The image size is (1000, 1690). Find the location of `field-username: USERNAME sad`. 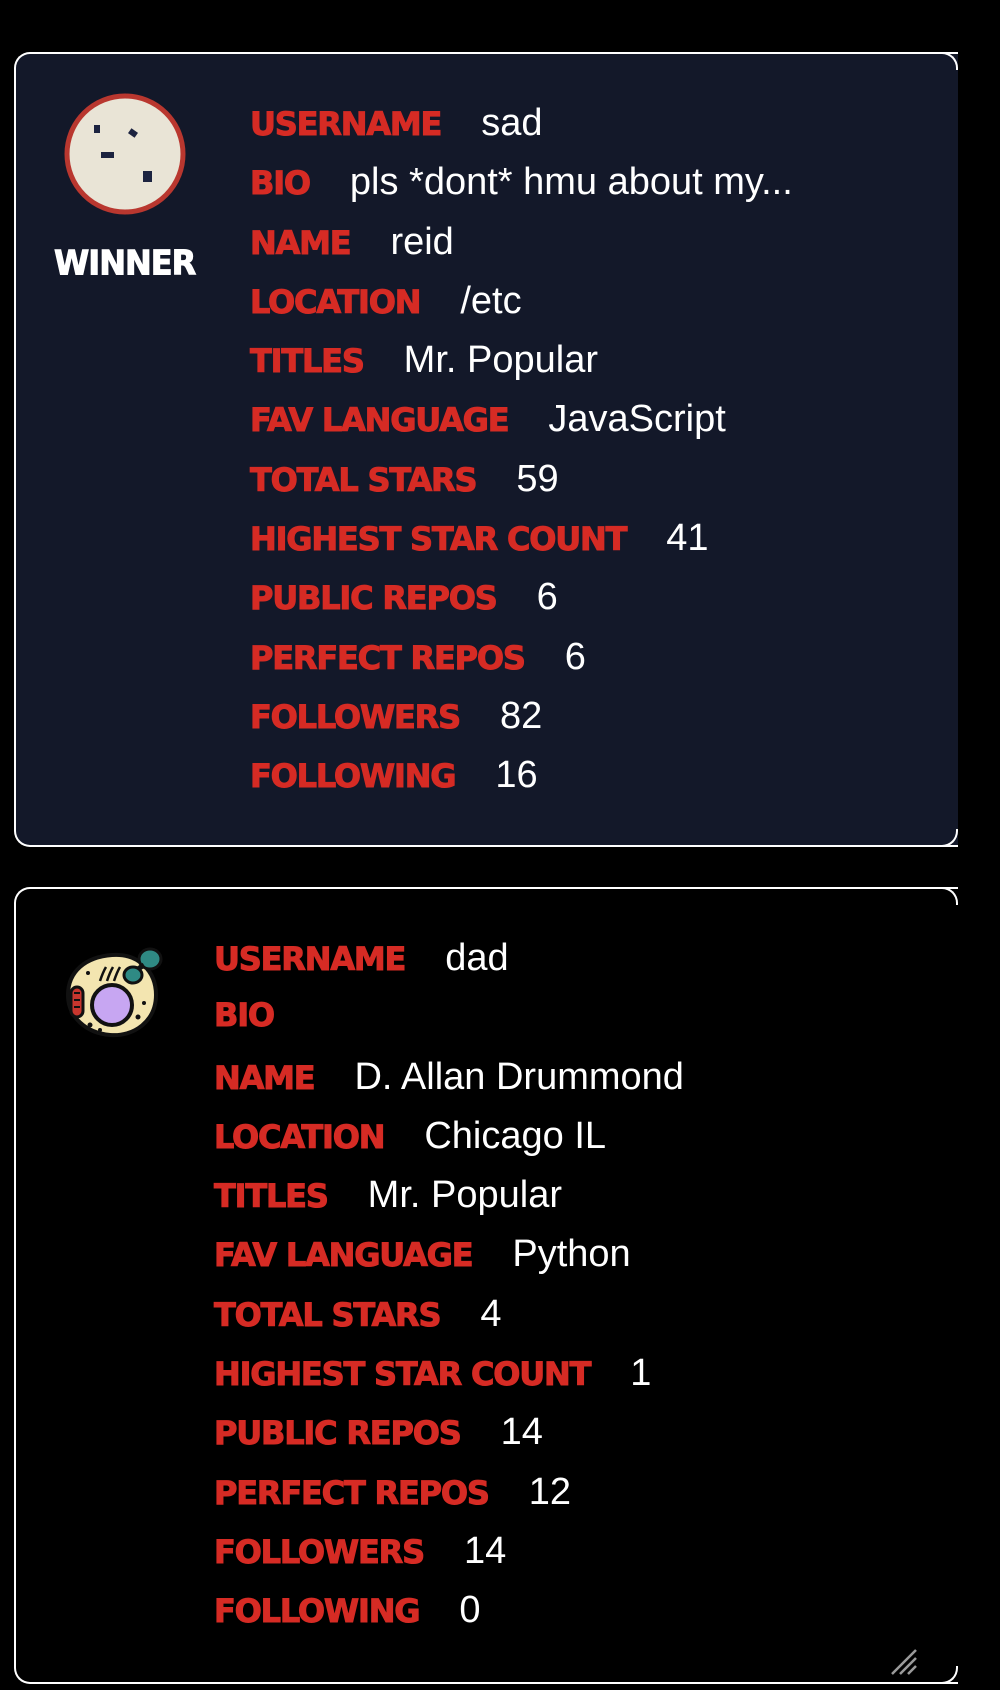

field-username: USERNAME sad is located at coordinates (521, 131).